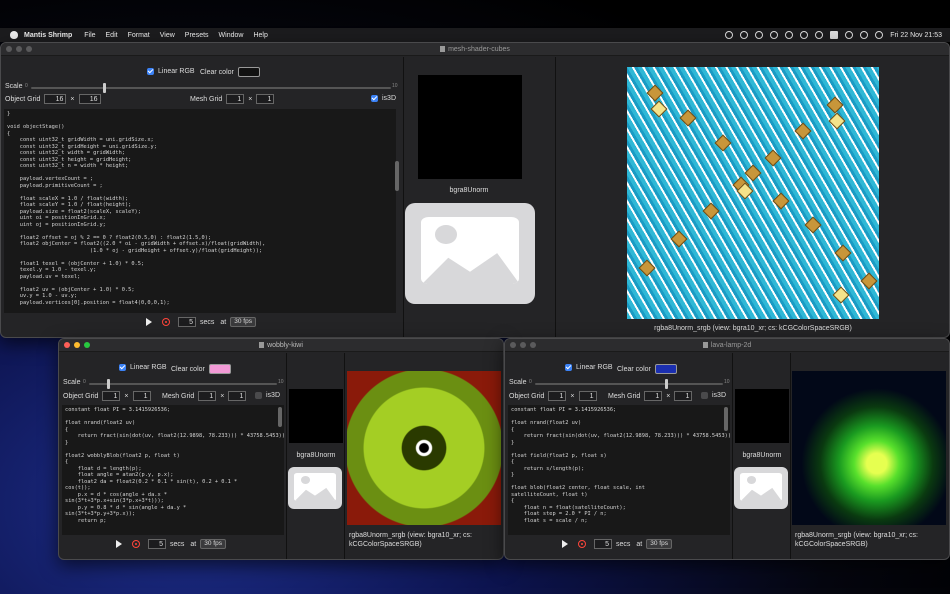 The height and width of the screenshot is (594, 950). Describe the element at coordinates (762, 416) in the screenshot. I see `bgra8unorm-thumbnail` at that location.